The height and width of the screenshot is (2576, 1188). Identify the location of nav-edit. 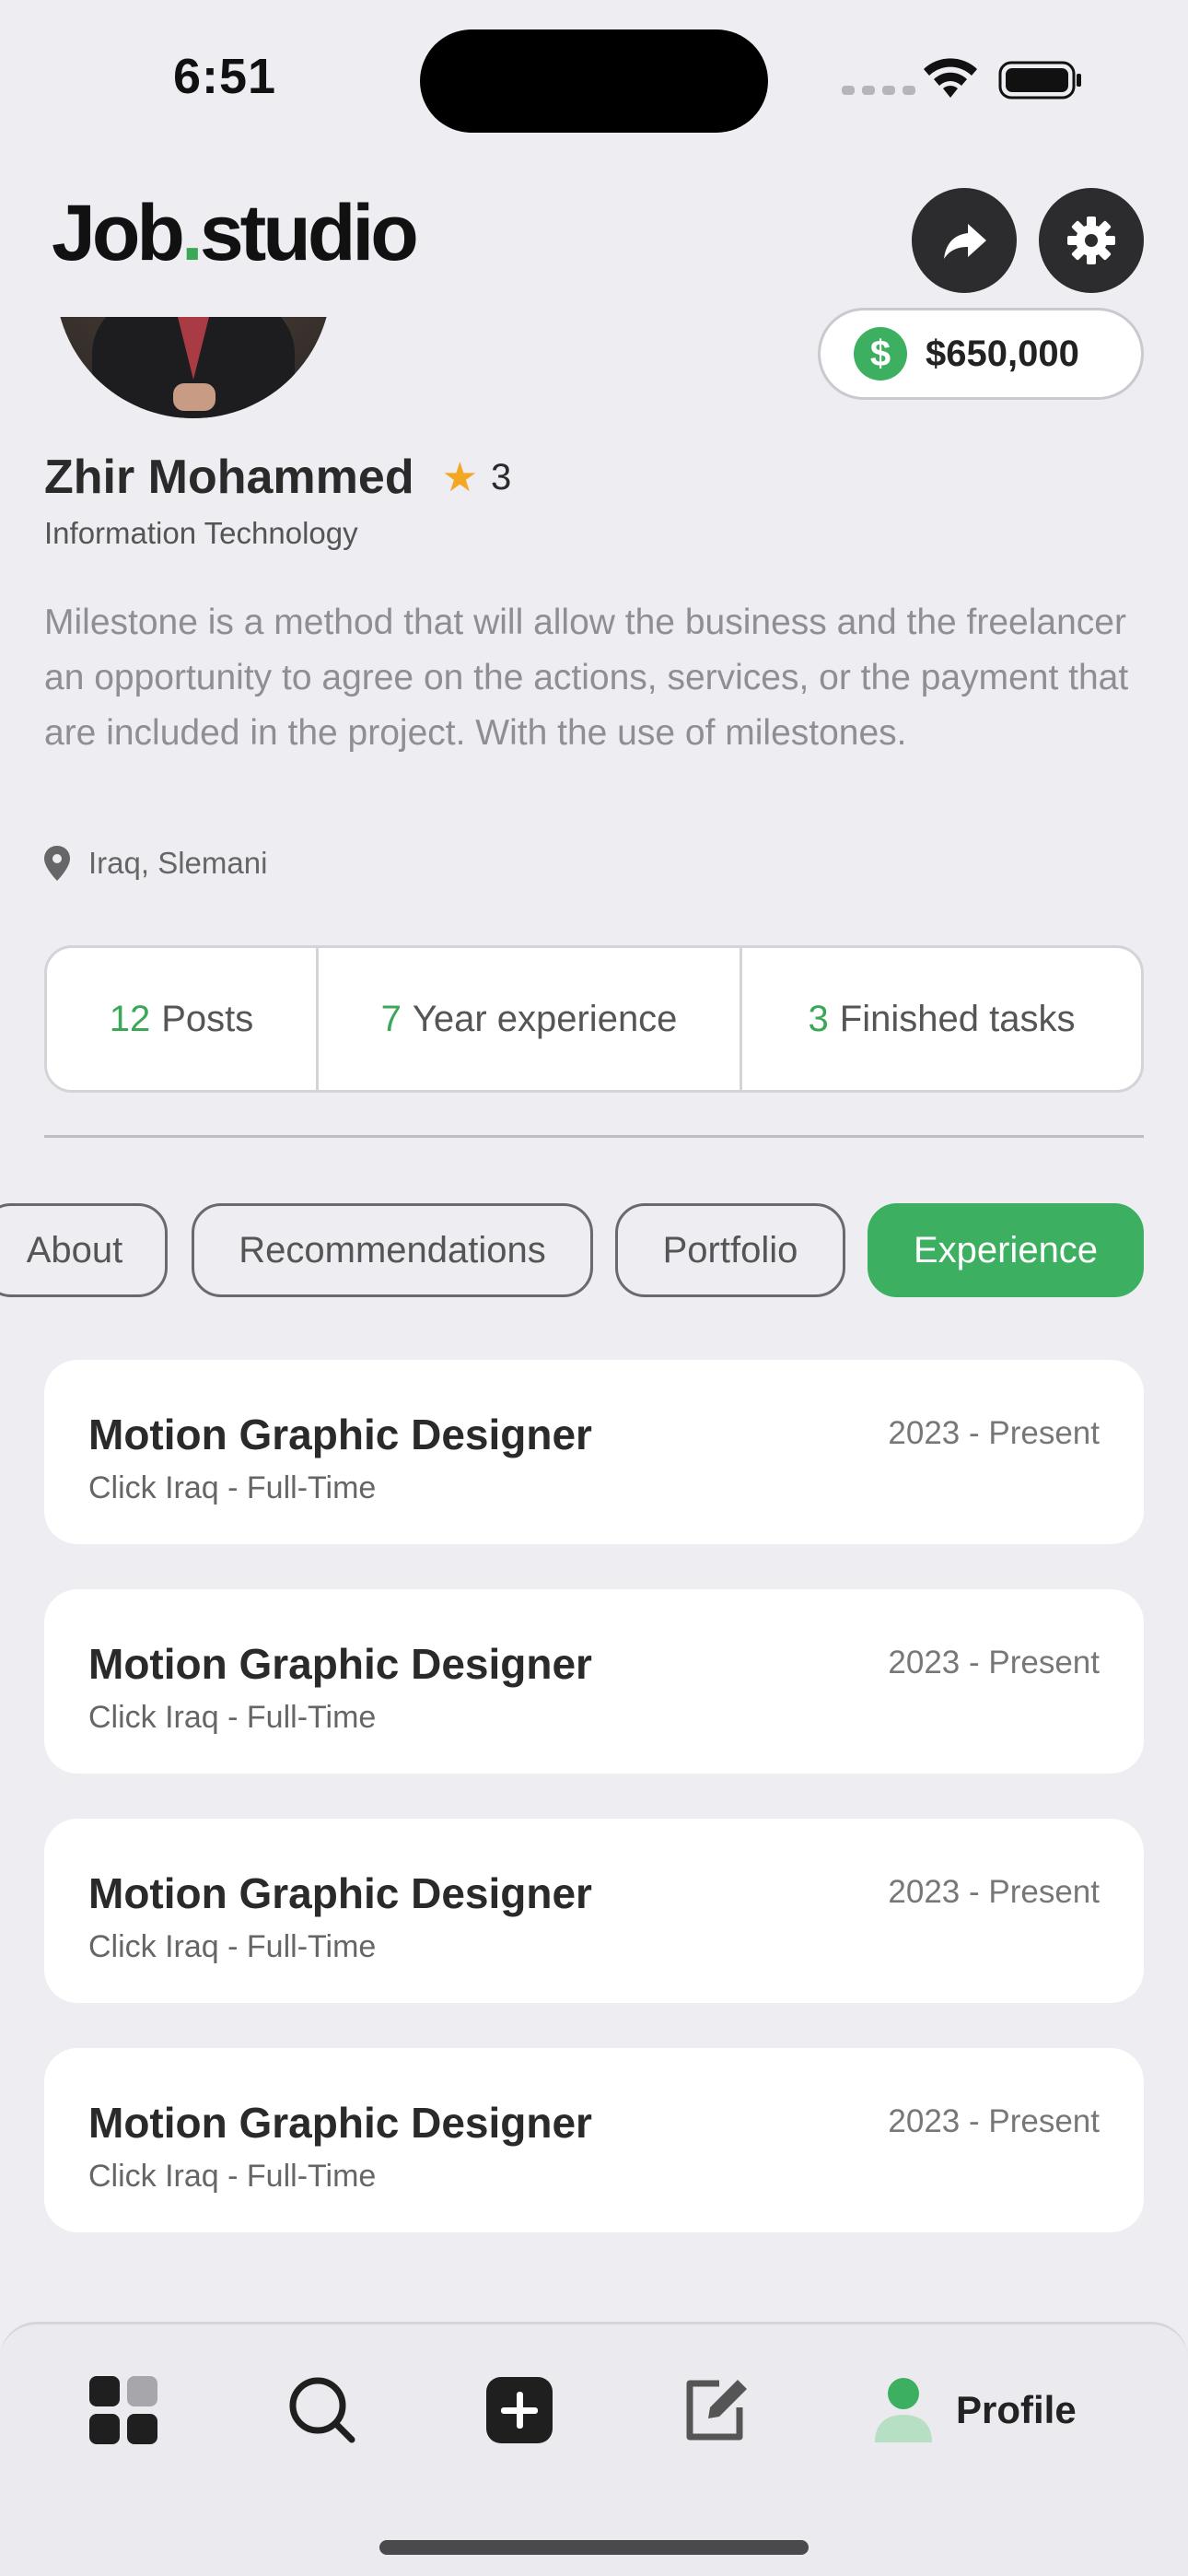
(716, 2410).